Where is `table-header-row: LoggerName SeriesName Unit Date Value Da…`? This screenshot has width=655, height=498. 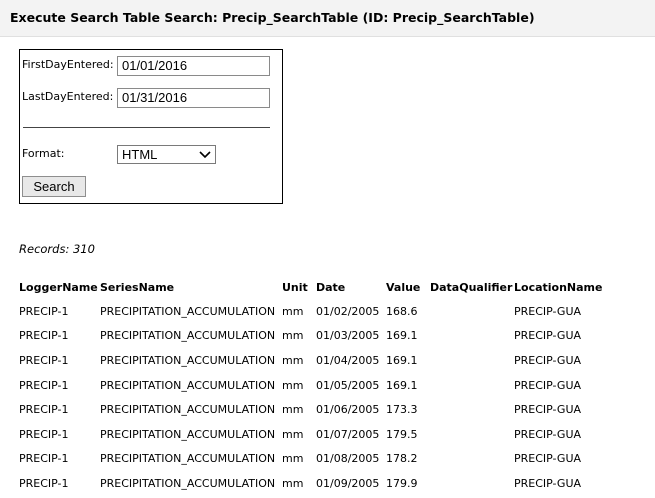 table-header-row: LoggerName SeriesName Unit Date Value Da… is located at coordinates (311, 287).